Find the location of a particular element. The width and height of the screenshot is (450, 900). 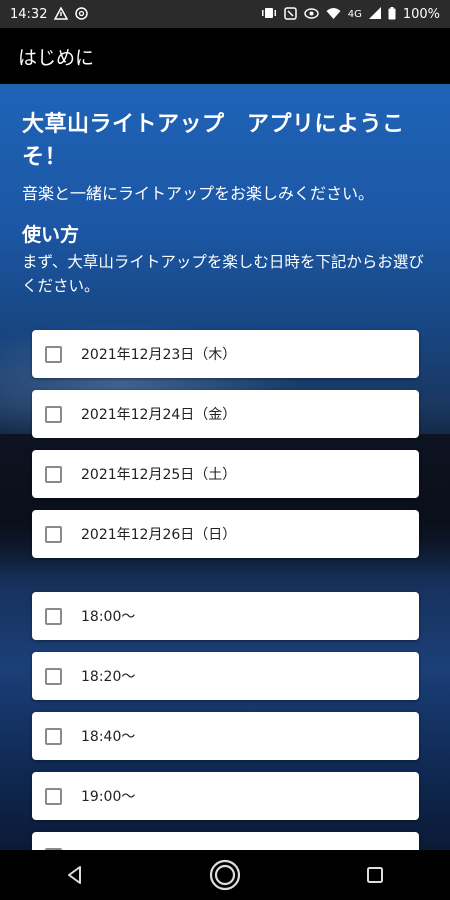

cell-signal-icon is located at coordinates (374, 14).